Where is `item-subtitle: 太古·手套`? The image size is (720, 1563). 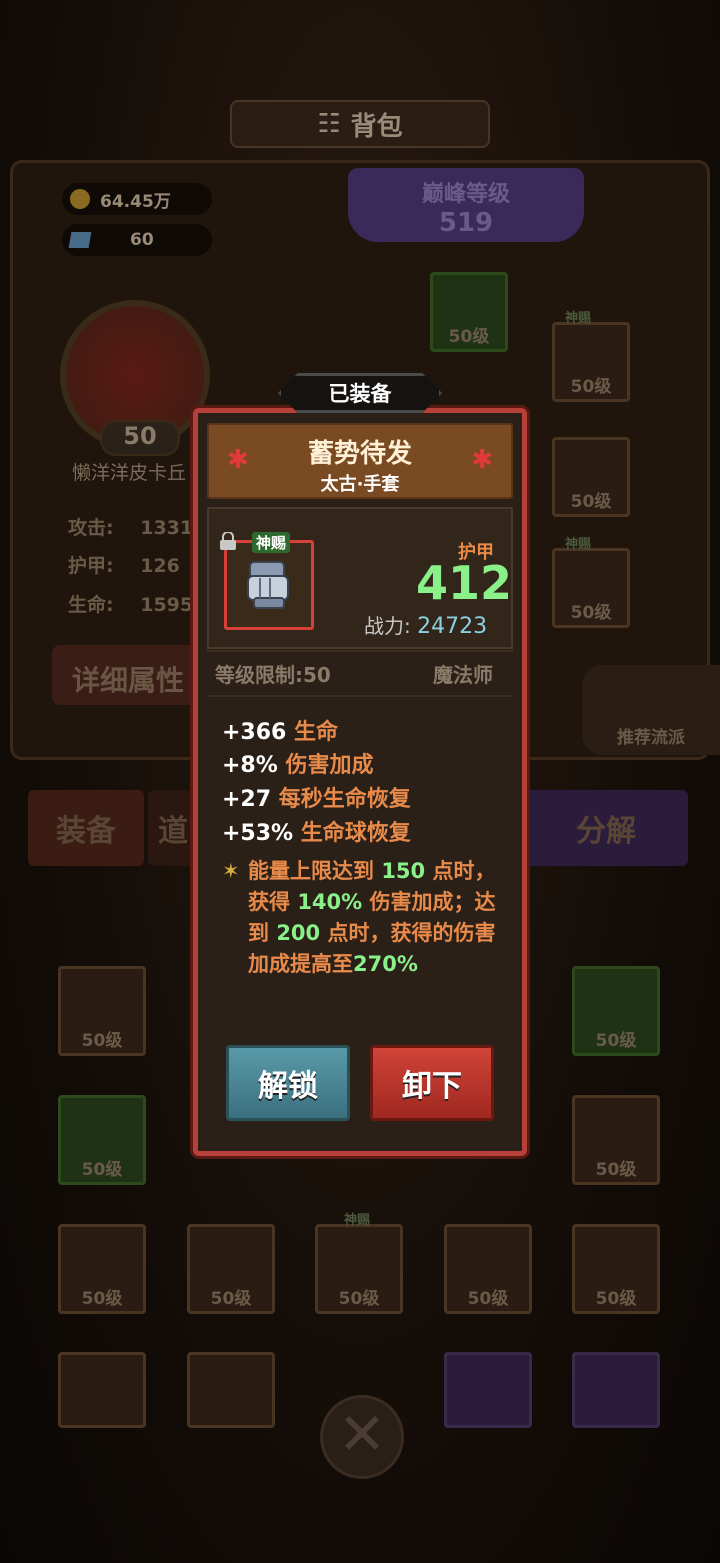
item-subtitle: 太古·手套 is located at coordinates (360, 484).